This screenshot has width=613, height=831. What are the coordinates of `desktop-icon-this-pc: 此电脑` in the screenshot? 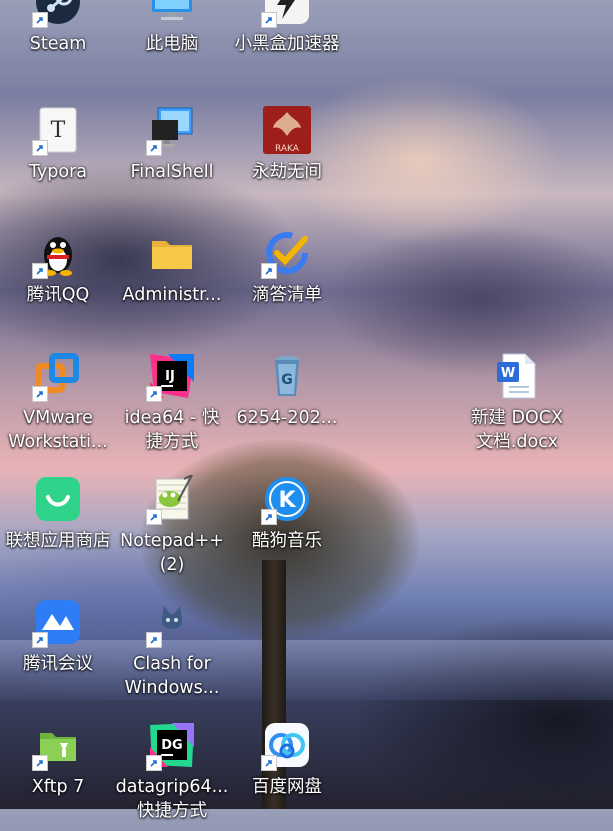 It's located at (172, 44).